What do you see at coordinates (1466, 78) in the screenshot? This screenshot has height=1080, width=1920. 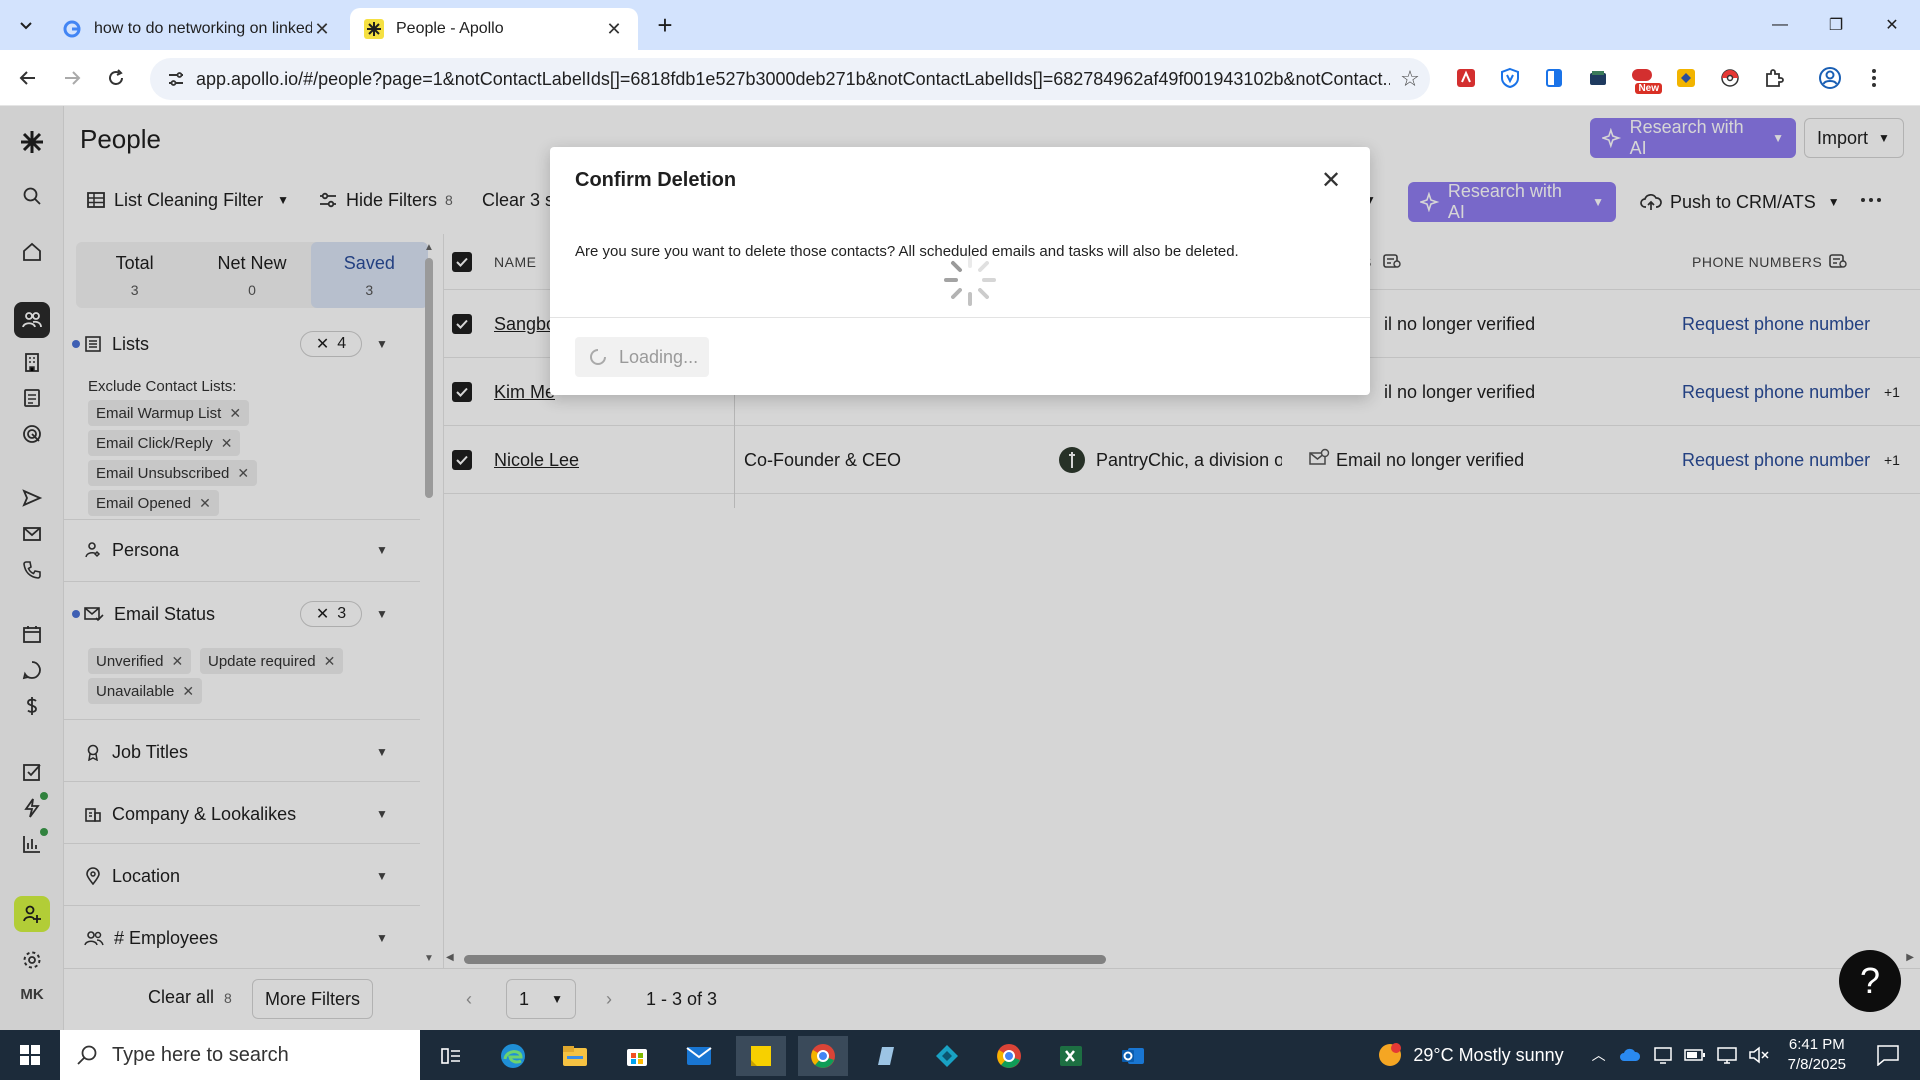 I see `pdf-extension-icon` at bounding box center [1466, 78].